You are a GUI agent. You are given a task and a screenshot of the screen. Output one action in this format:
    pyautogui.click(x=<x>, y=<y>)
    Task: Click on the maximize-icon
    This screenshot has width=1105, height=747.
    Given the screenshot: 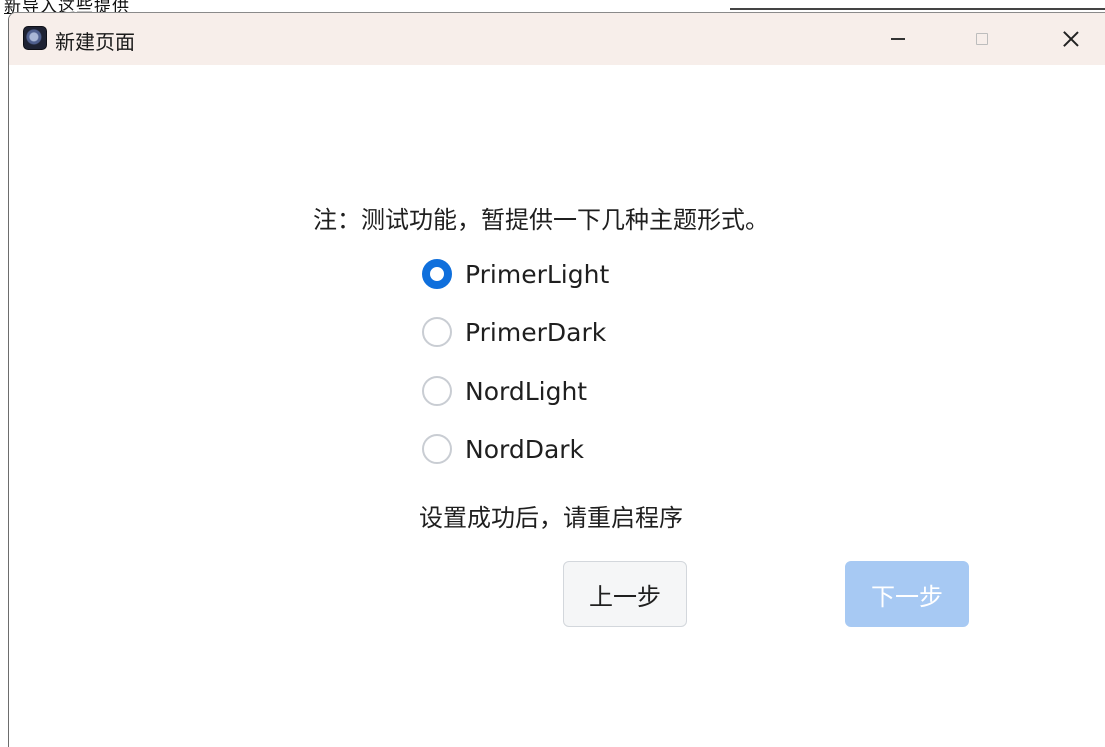 What is the action you would take?
    pyautogui.click(x=982, y=39)
    